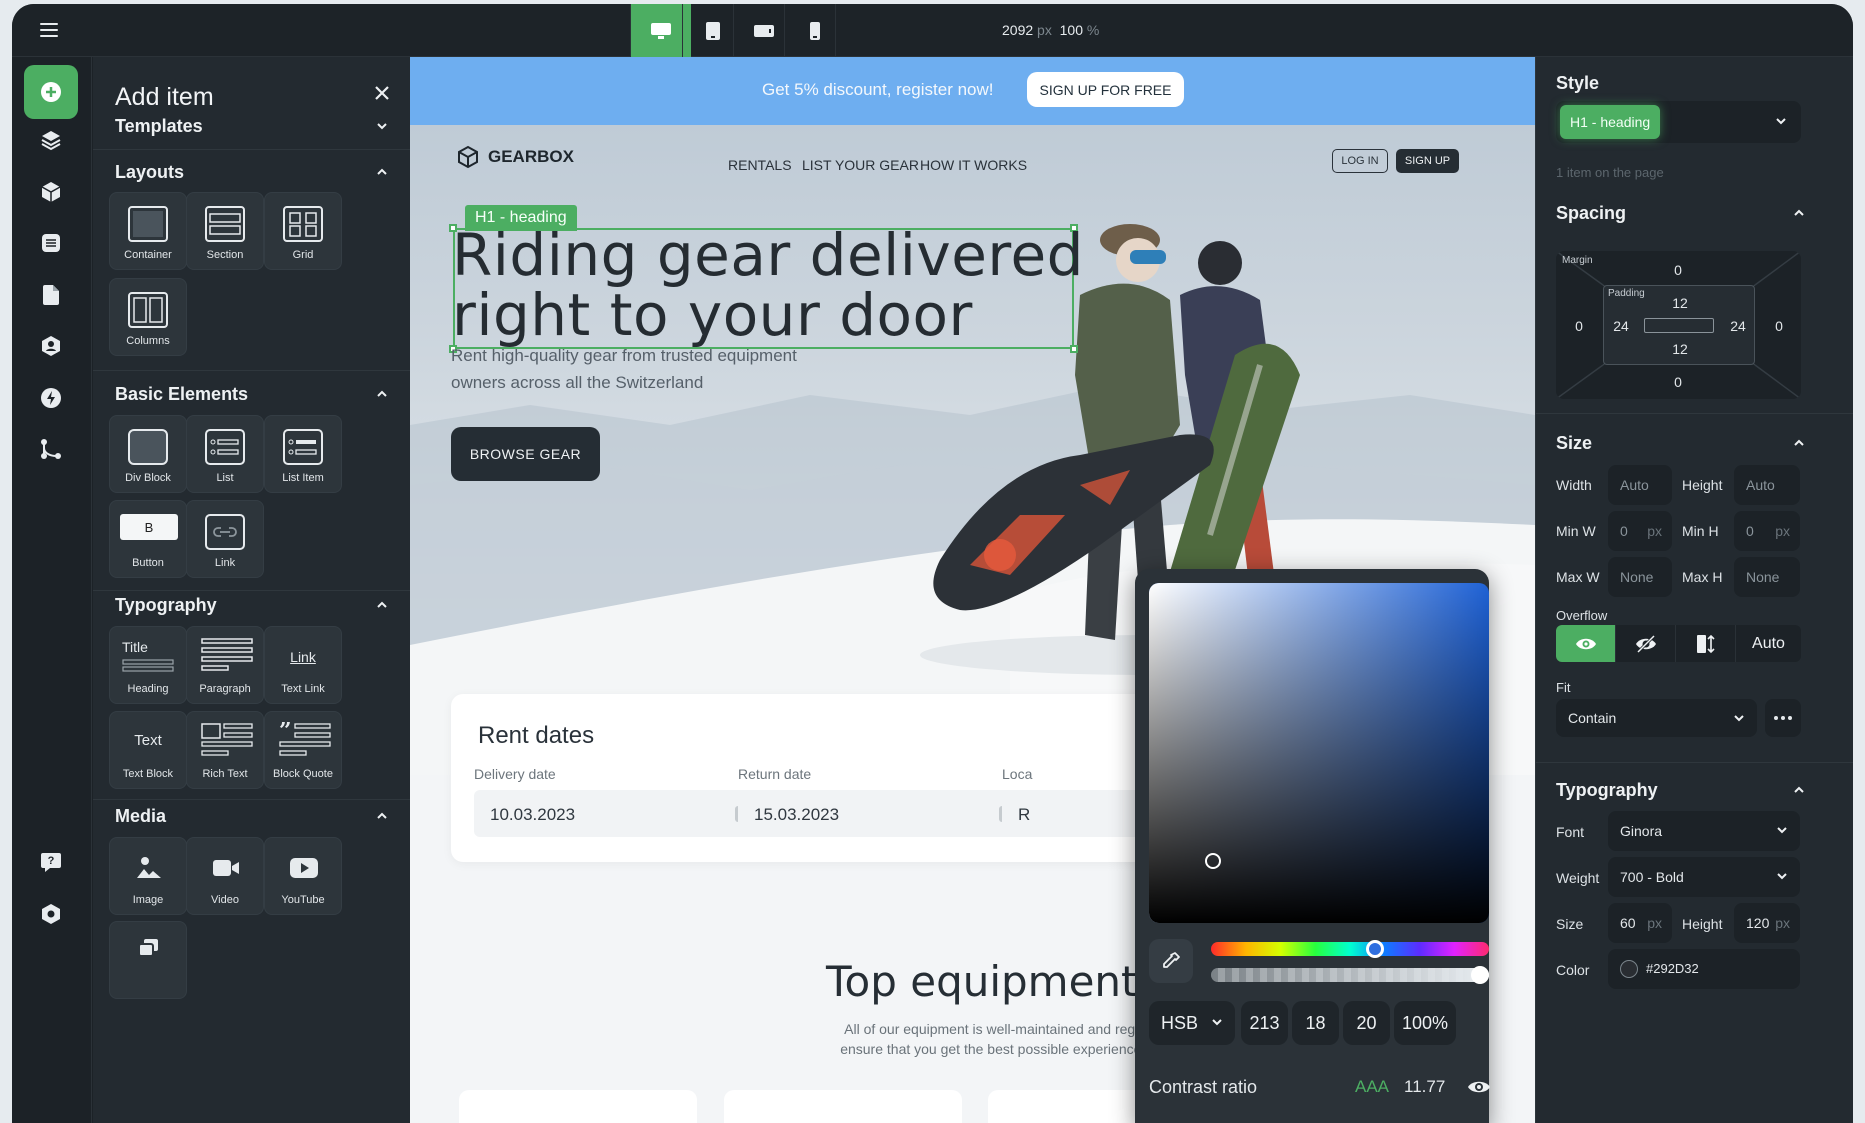 The image size is (1865, 1123). I want to click on overflow-auto-button: Auto, so click(1768, 643).